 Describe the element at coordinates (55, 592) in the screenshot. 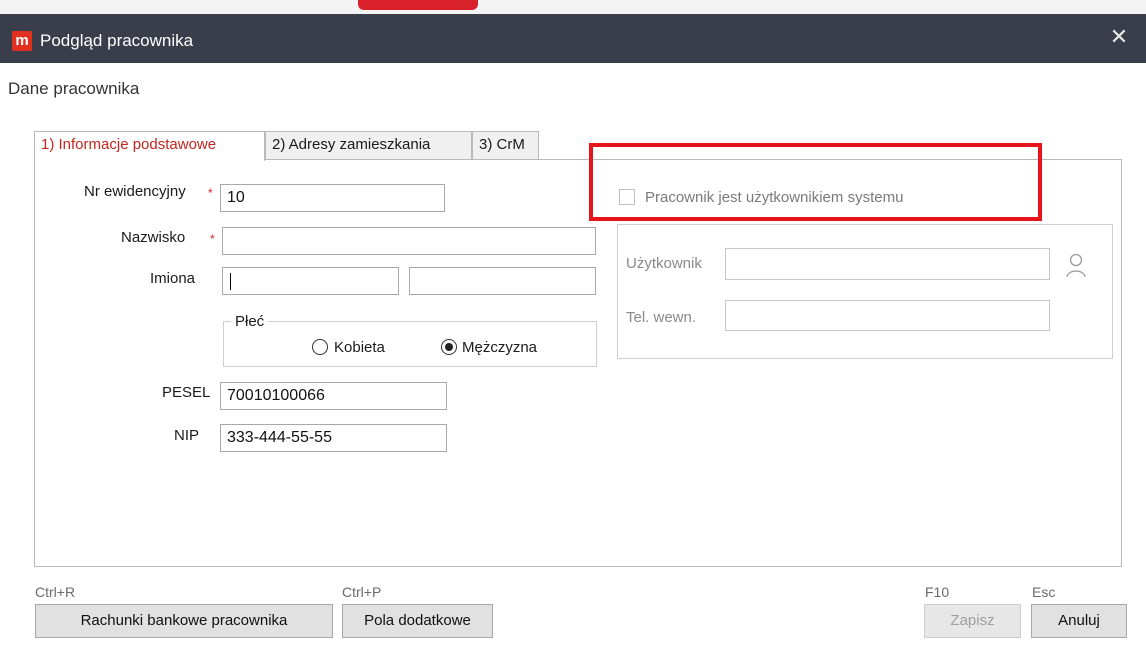

I see `rachunki-shortcut: Ctrl+R` at that location.